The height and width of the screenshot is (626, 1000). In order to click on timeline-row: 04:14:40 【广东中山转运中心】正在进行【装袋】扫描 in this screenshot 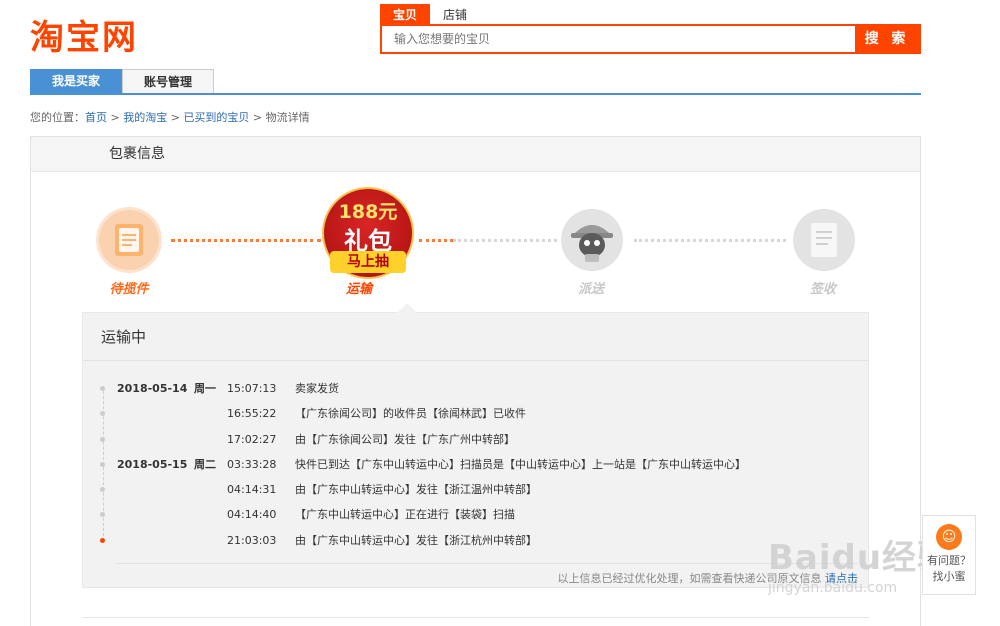, I will do `click(476, 514)`.